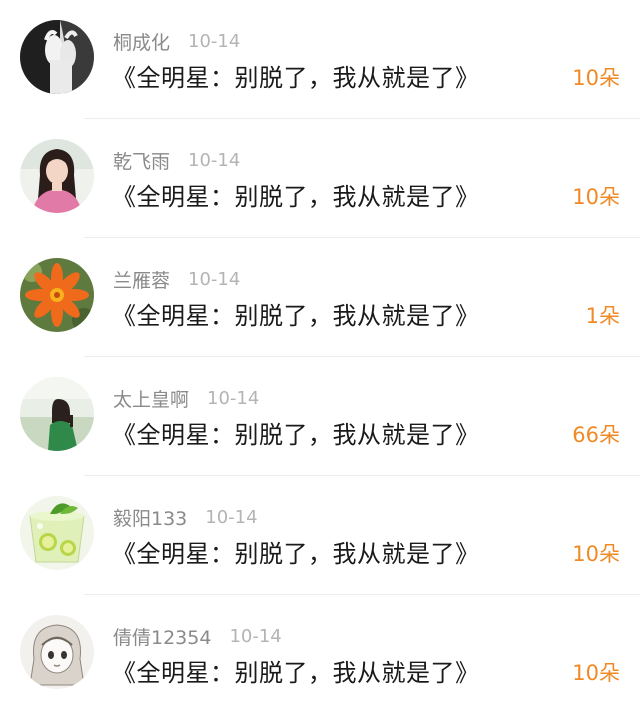 The width and height of the screenshot is (640, 721). Describe the element at coordinates (141, 160) in the screenshot. I see `user-name: 乾飞雨` at that location.